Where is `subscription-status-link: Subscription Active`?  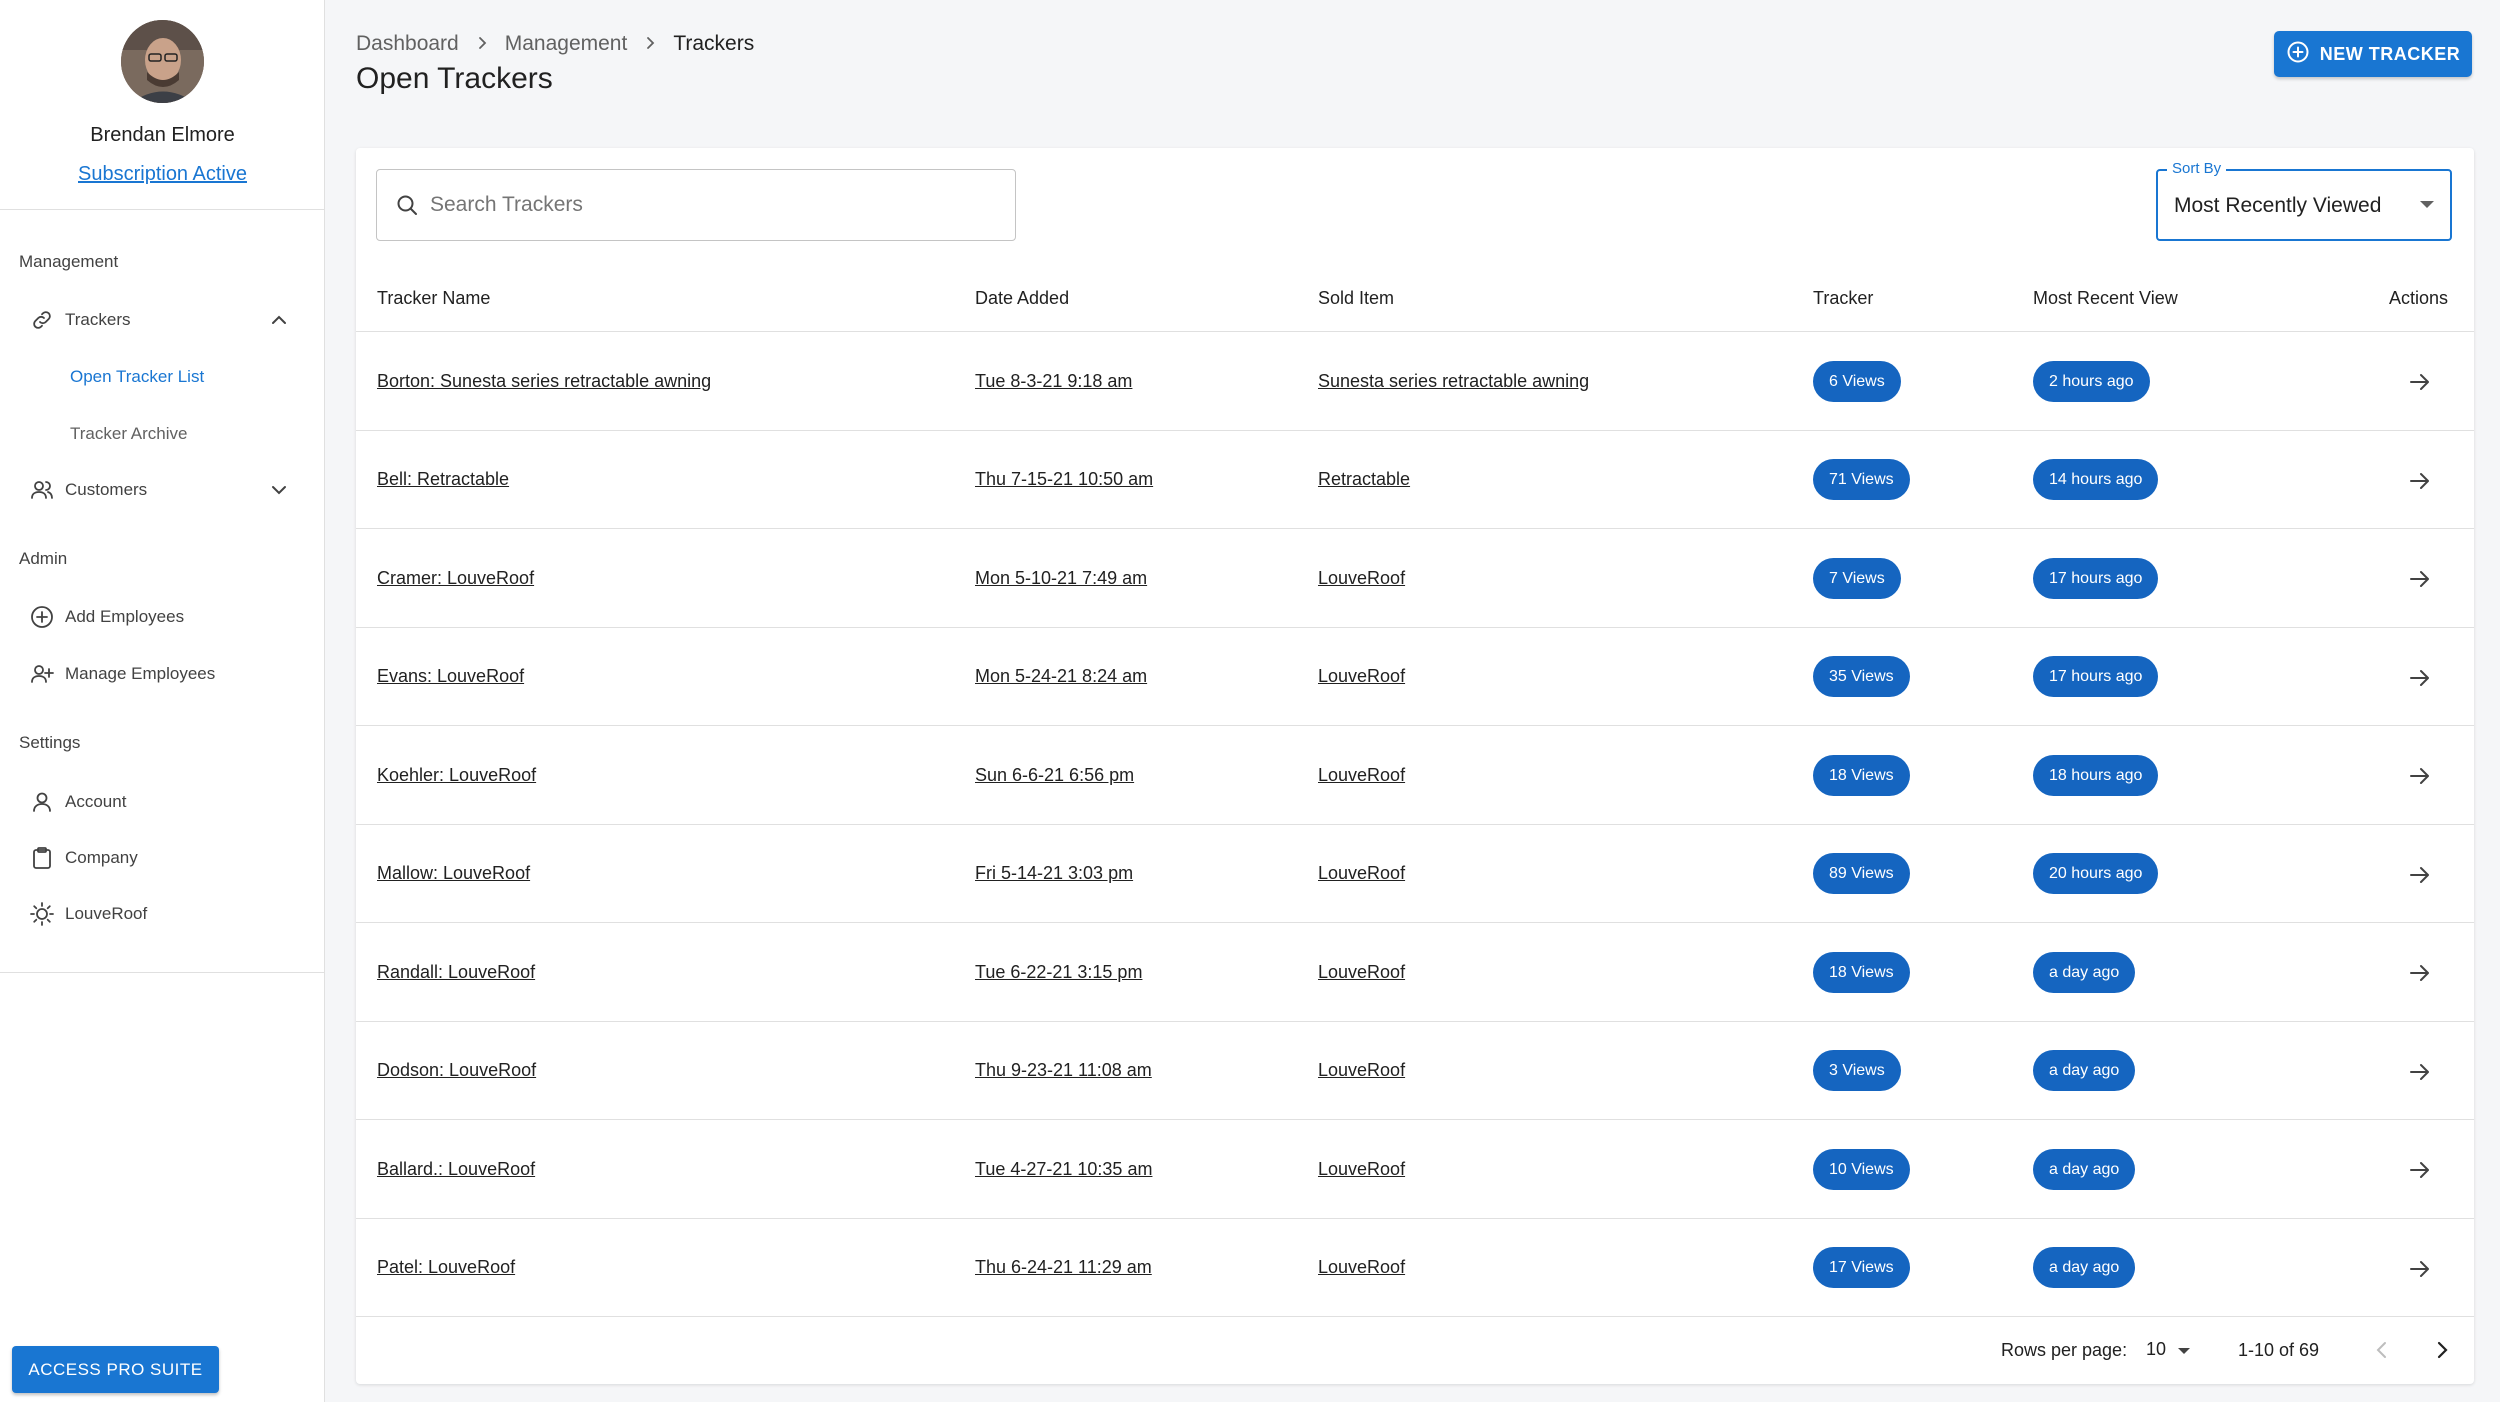 subscription-status-link: Subscription Active is located at coordinates (162, 174).